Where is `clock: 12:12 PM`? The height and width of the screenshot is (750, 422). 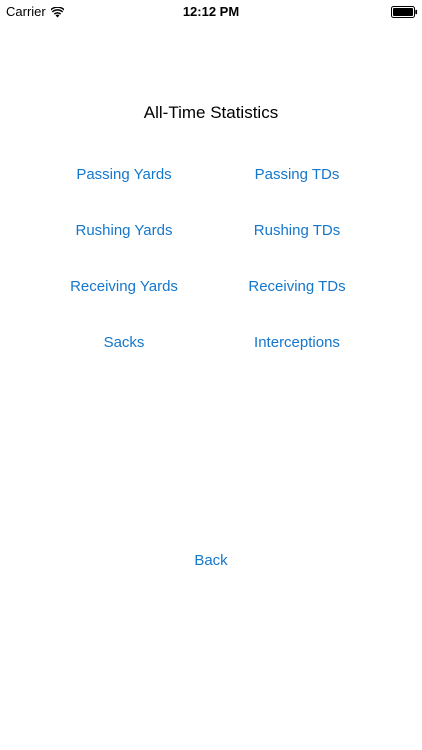 clock: 12:12 PM is located at coordinates (211, 11).